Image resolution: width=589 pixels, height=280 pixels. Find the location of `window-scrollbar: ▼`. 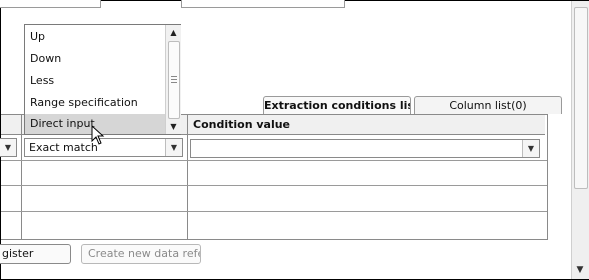

window-scrollbar: ▼ is located at coordinates (580, 140).